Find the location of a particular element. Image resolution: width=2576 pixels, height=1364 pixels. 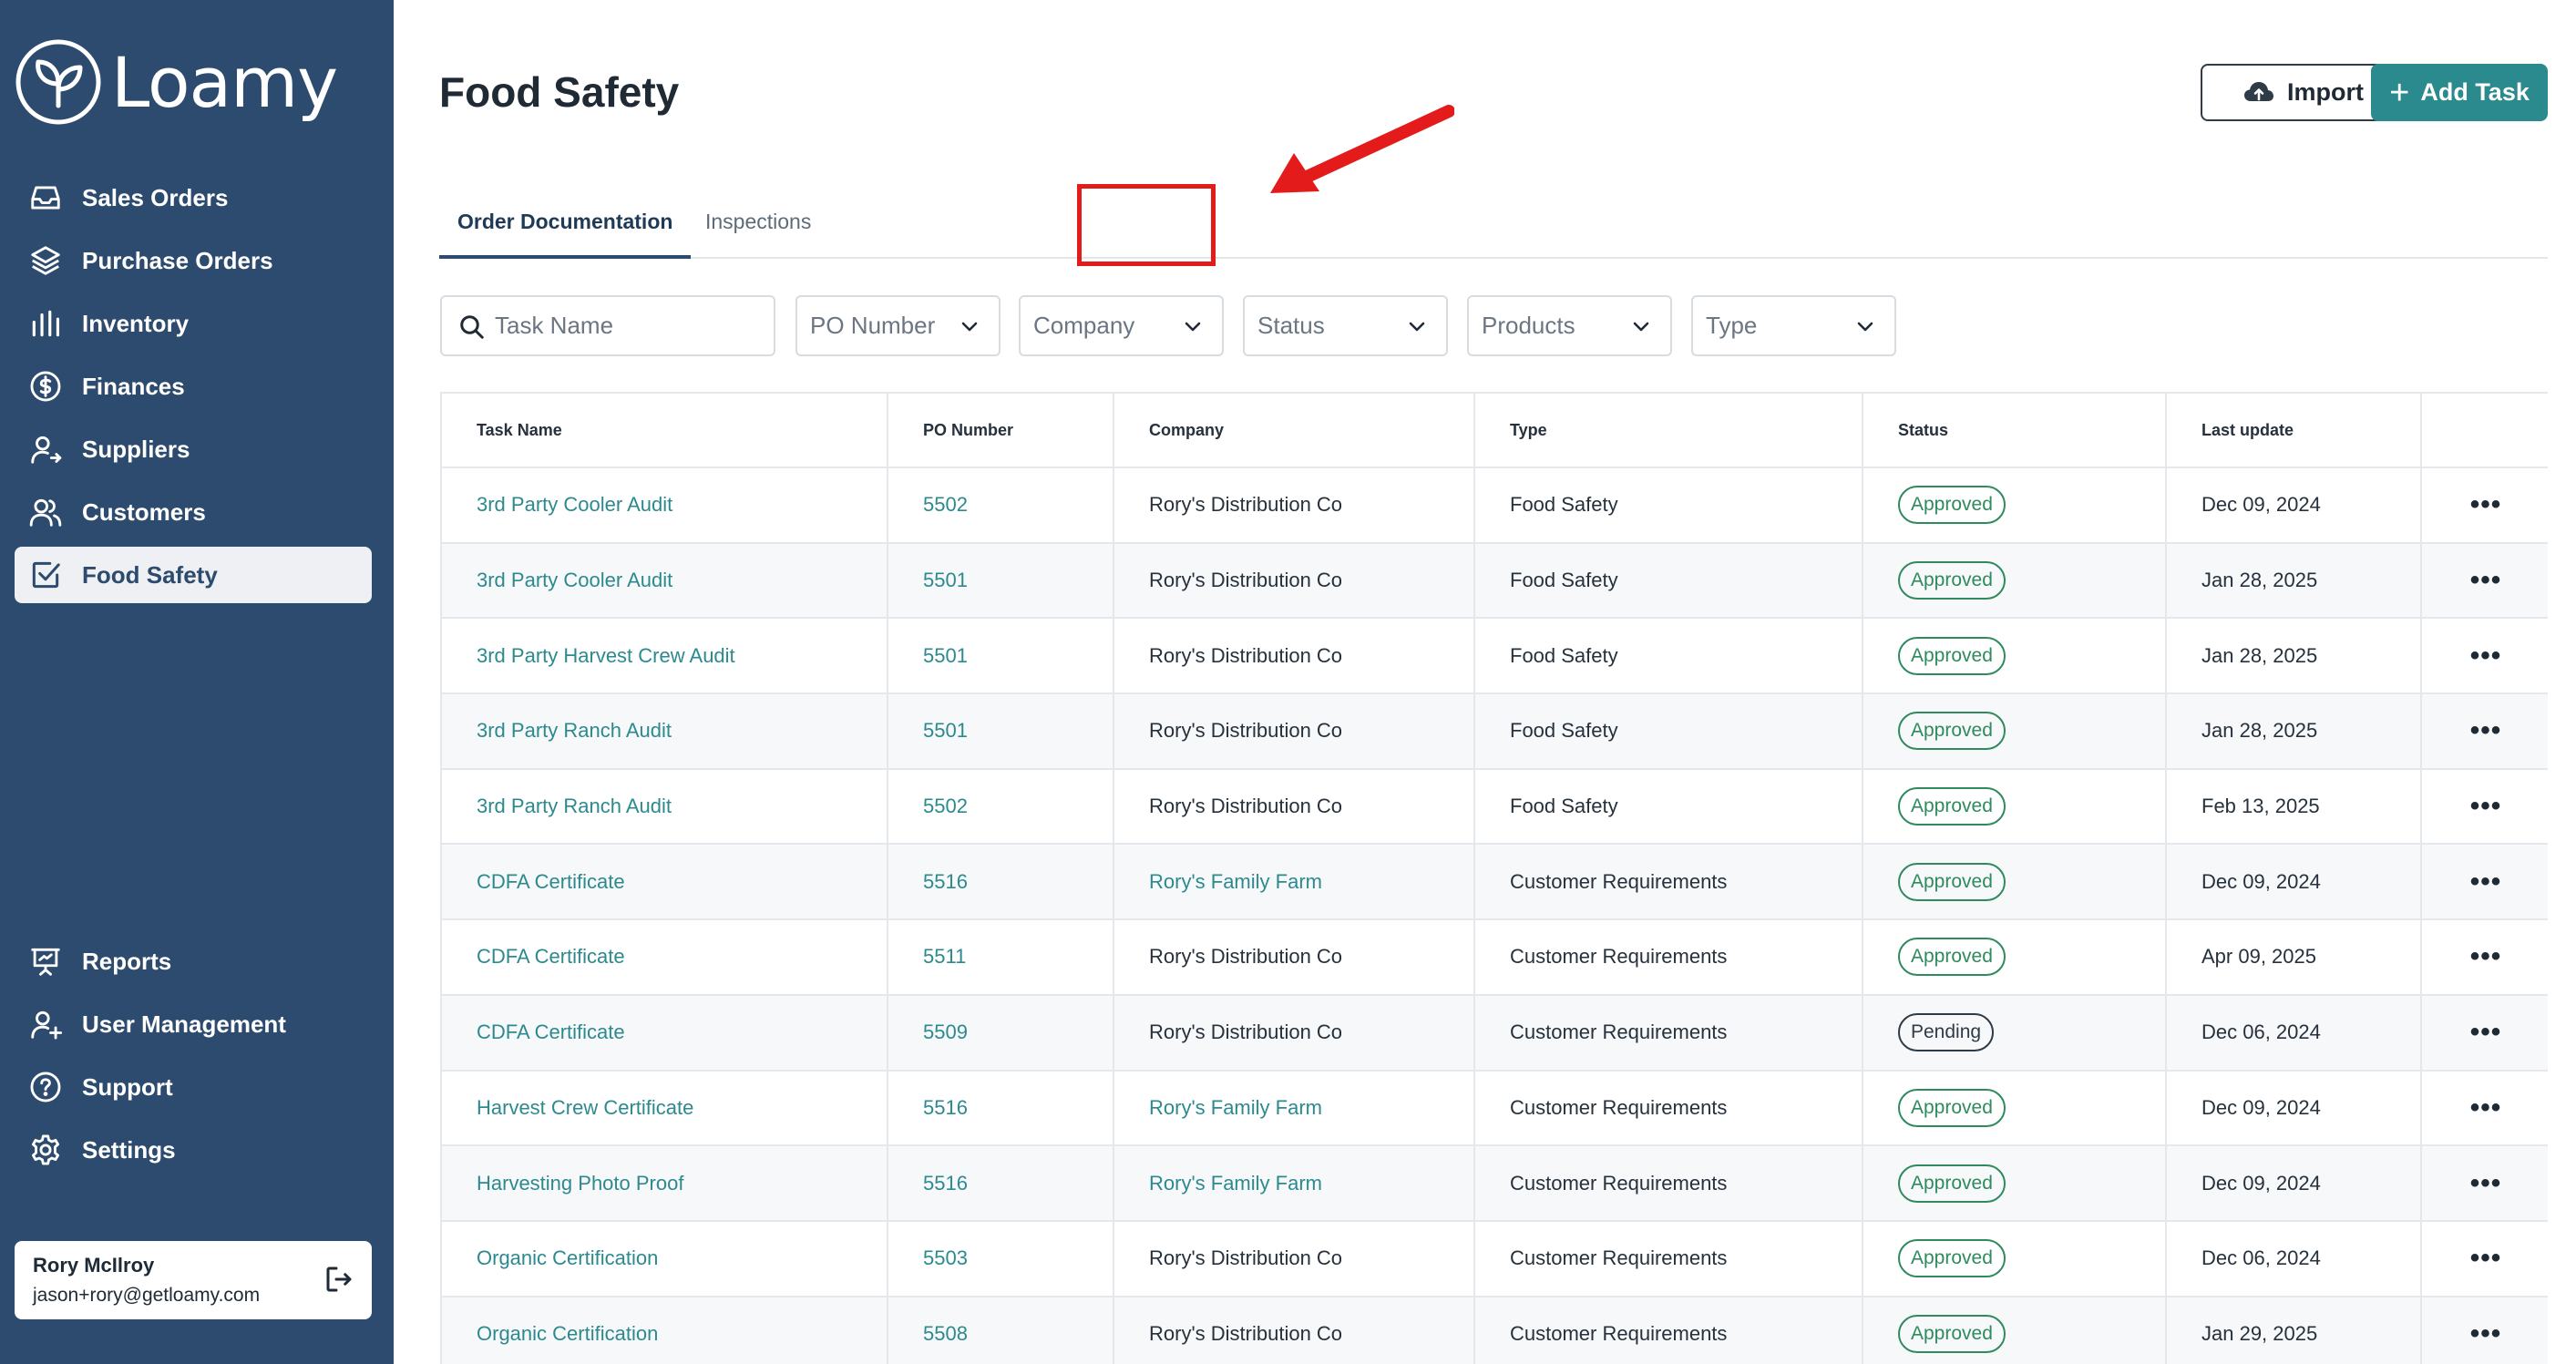

status-filter: Status is located at coordinates (1345, 325).